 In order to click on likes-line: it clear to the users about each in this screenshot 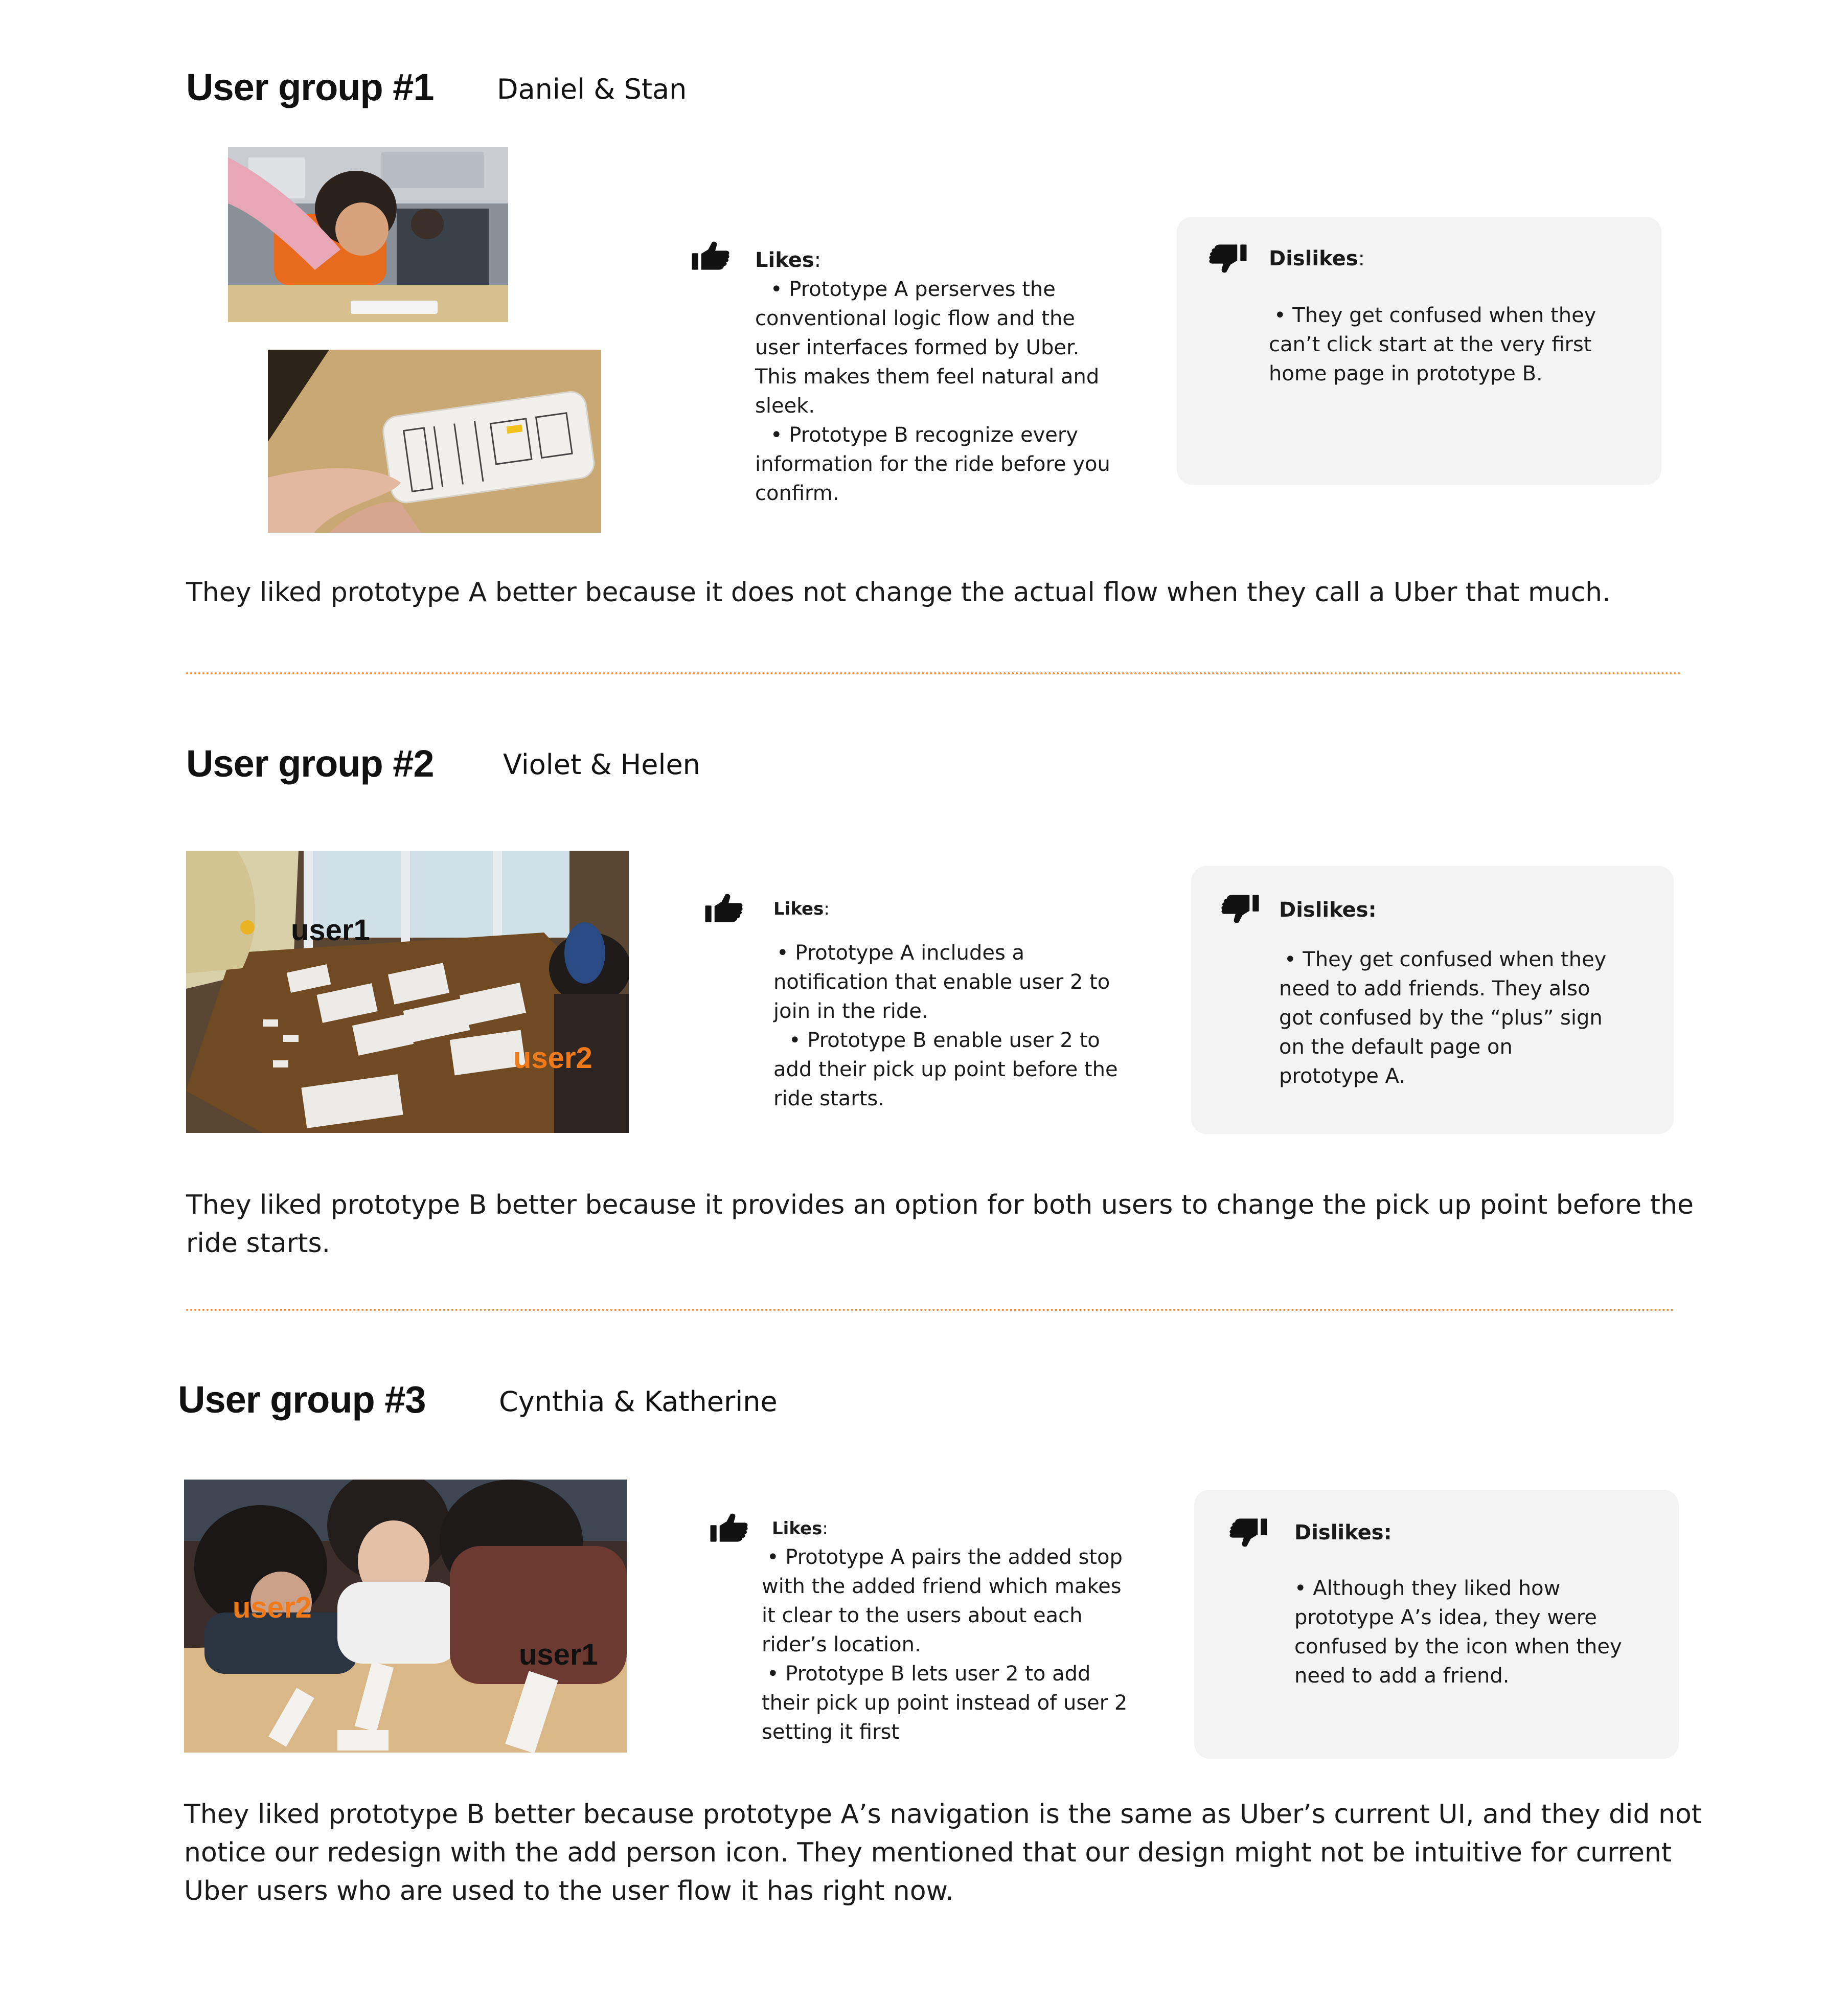, I will do `click(922, 1615)`.